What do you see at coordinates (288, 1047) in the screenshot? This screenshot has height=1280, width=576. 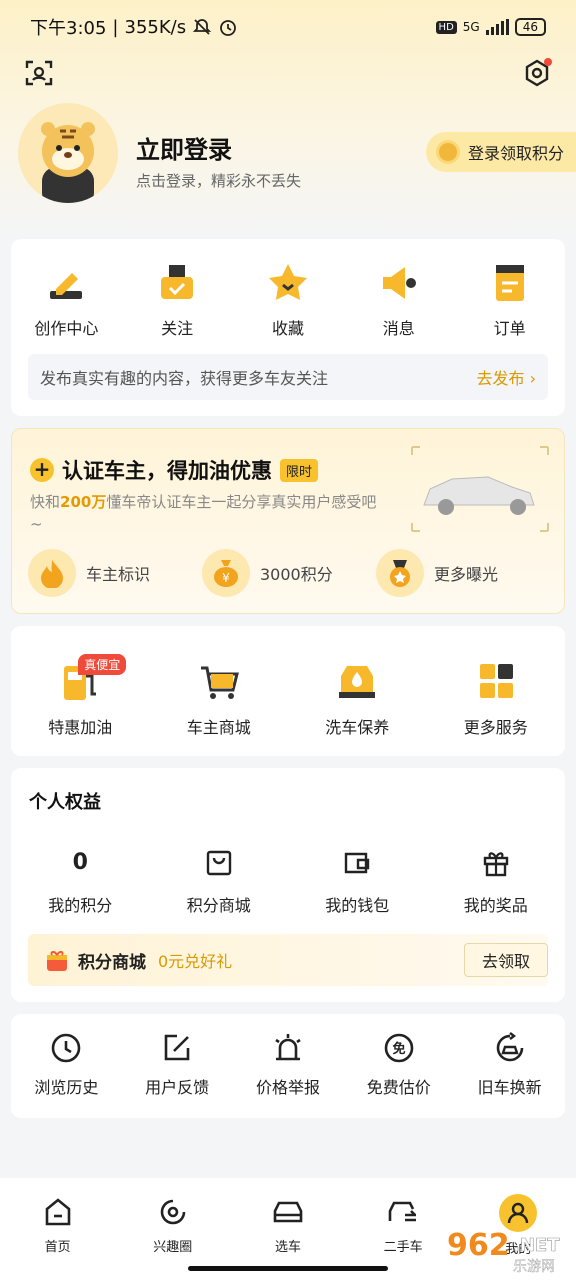 I see `alarm-icon` at bounding box center [288, 1047].